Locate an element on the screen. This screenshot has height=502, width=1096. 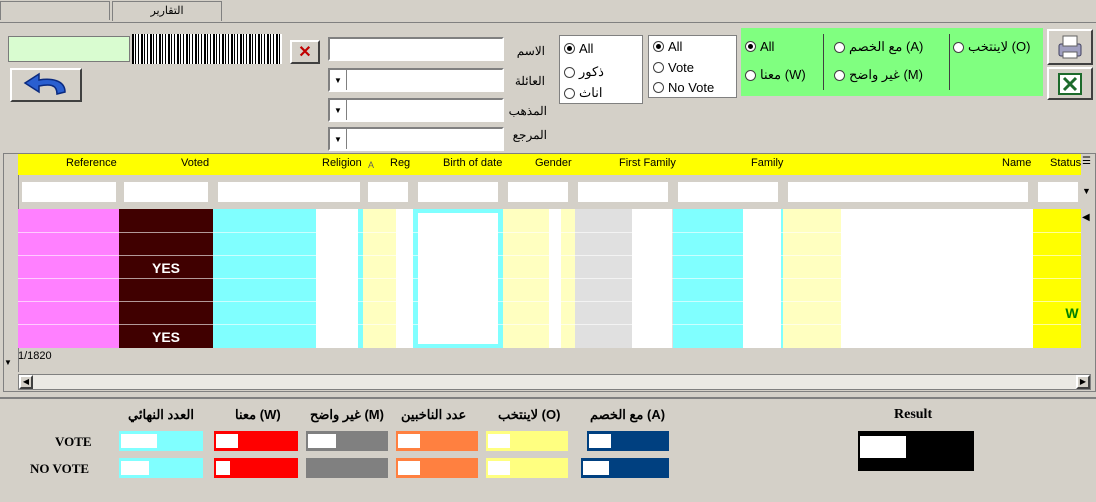
gender-male-radio: ذكور is located at coordinates (584, 72).